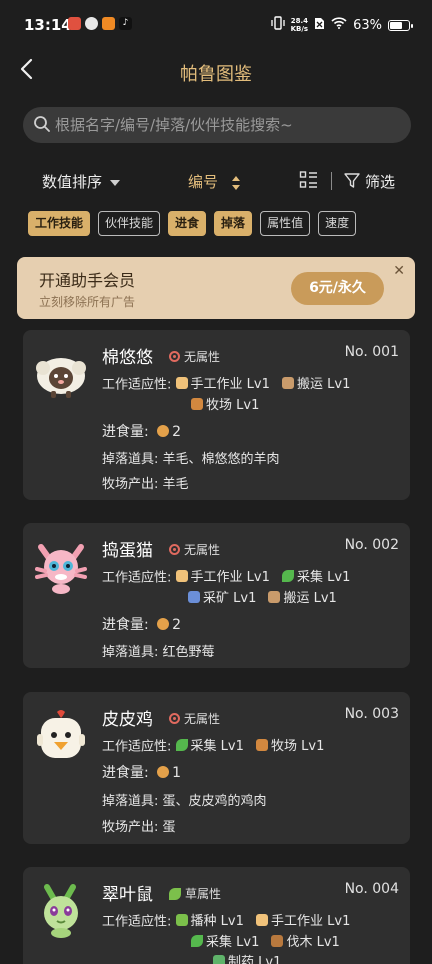 This screenshot has height=964, width=432. I want to click on ranch-value: 羊毛, so click(175, 484).